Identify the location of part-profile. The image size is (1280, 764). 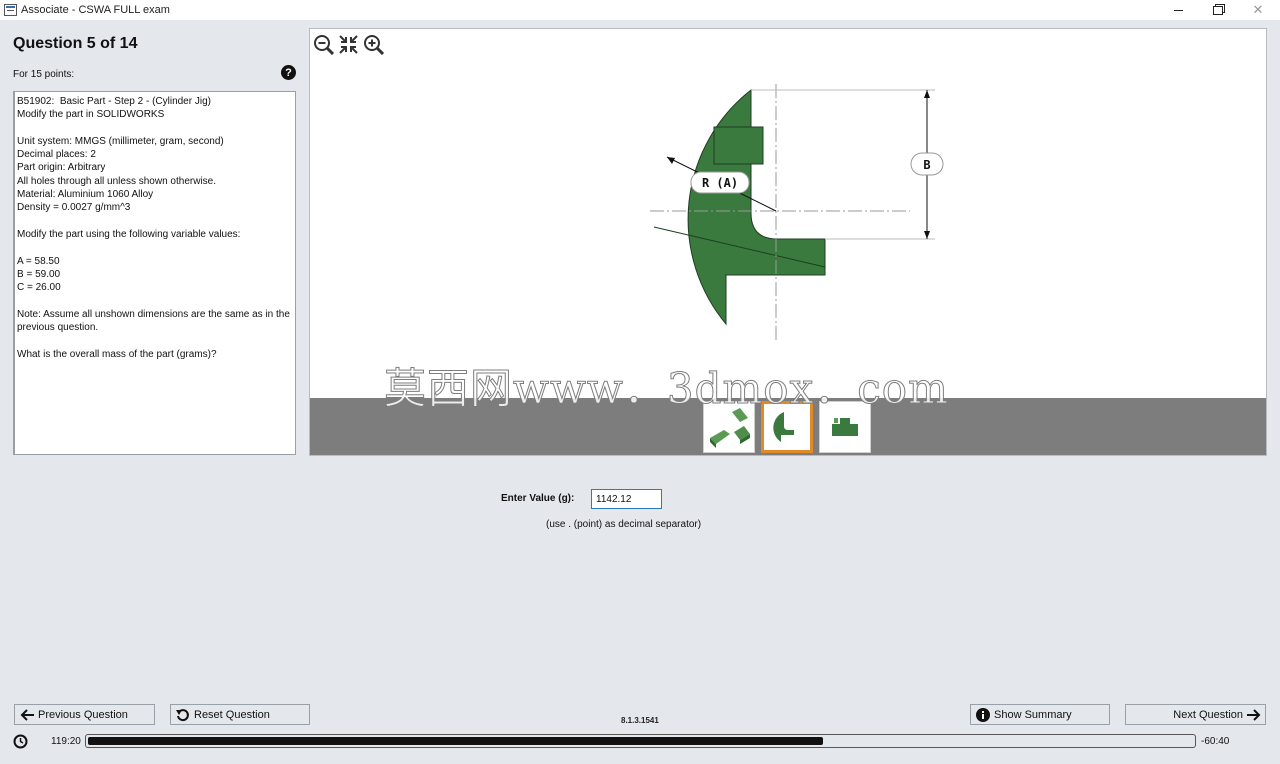
(756, 207).